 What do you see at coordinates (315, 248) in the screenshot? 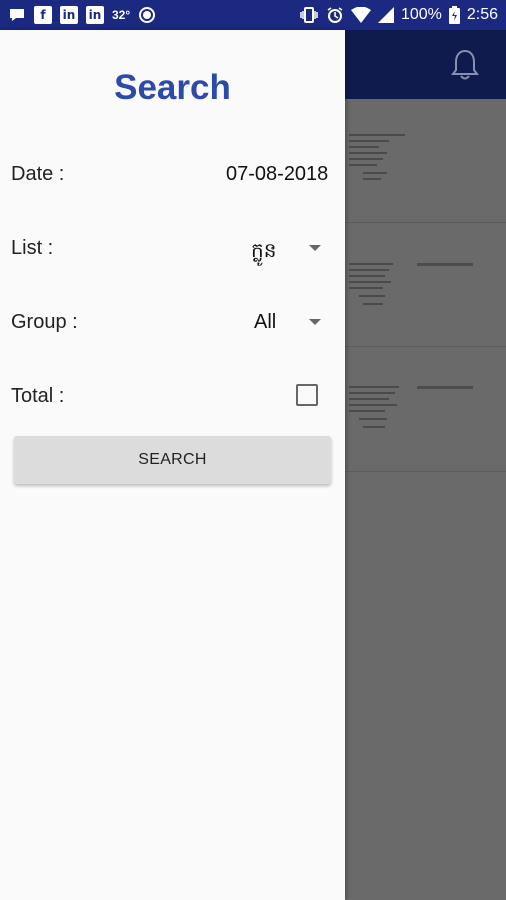
I see `list-dropdown-arrow-icon` at bounding box center [315, 248].